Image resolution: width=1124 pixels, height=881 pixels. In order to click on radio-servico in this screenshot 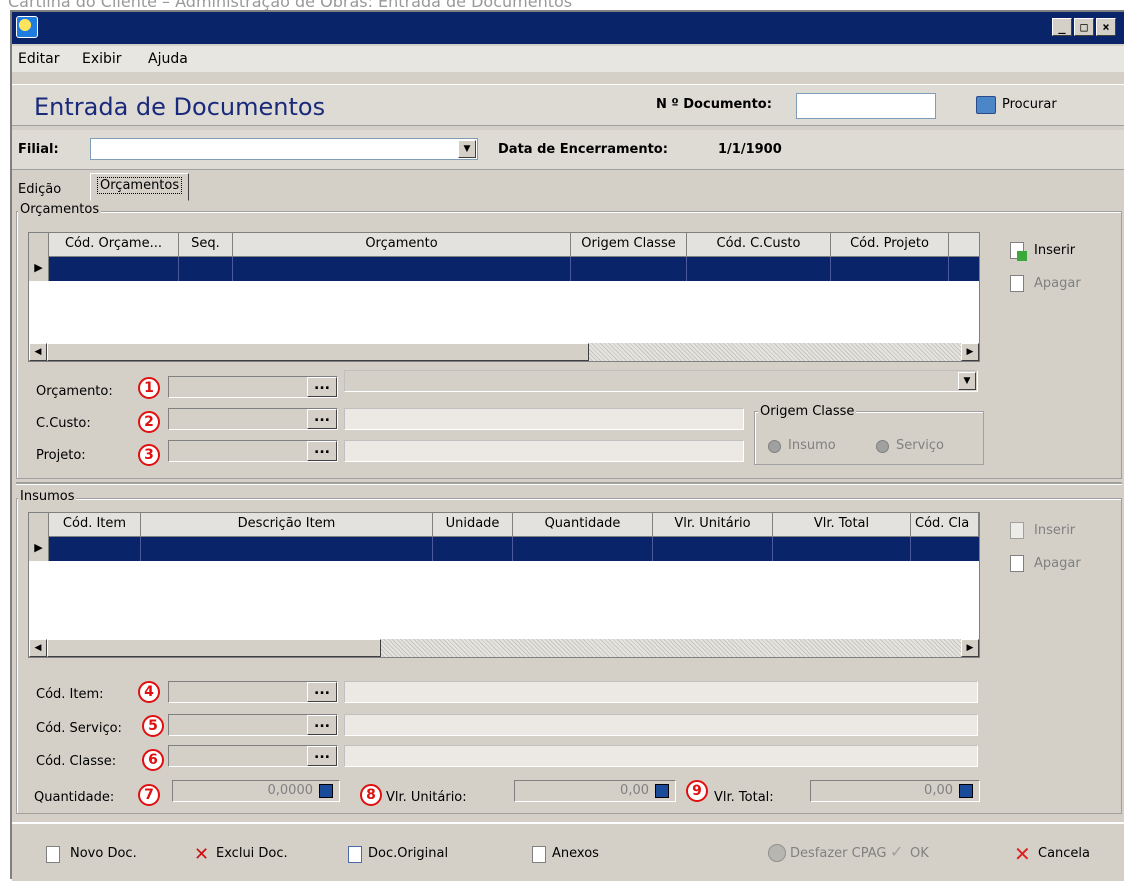, I will do `click(882, 446)`.